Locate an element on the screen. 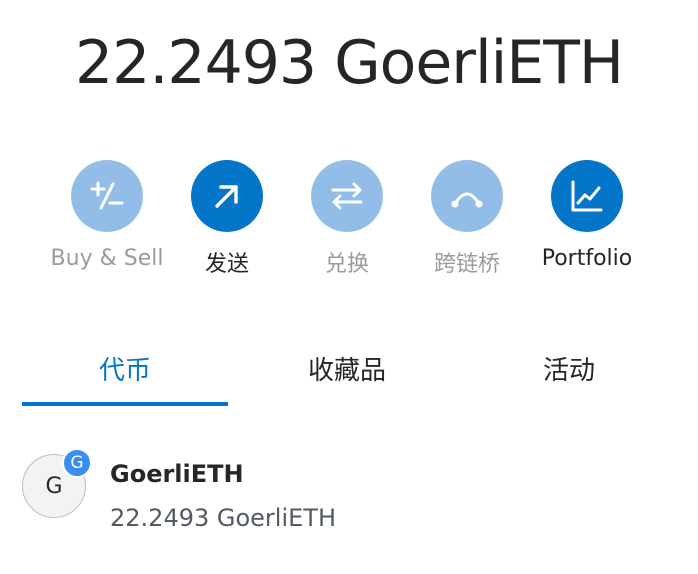  token-balance: 22.2493 GoerliETH is located at coordinates (223, 518).